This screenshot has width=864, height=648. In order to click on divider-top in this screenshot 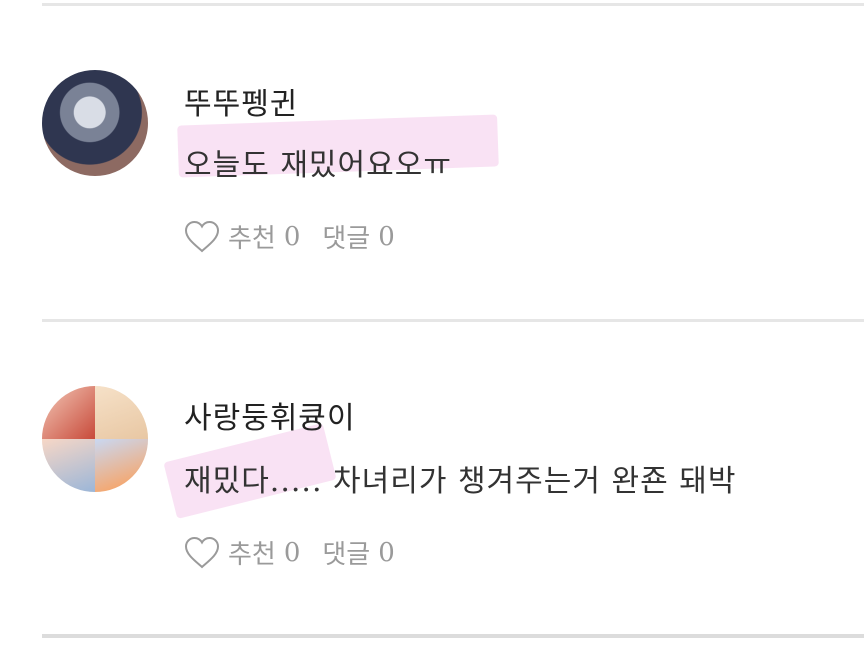, I will do `click(453, 4)`.